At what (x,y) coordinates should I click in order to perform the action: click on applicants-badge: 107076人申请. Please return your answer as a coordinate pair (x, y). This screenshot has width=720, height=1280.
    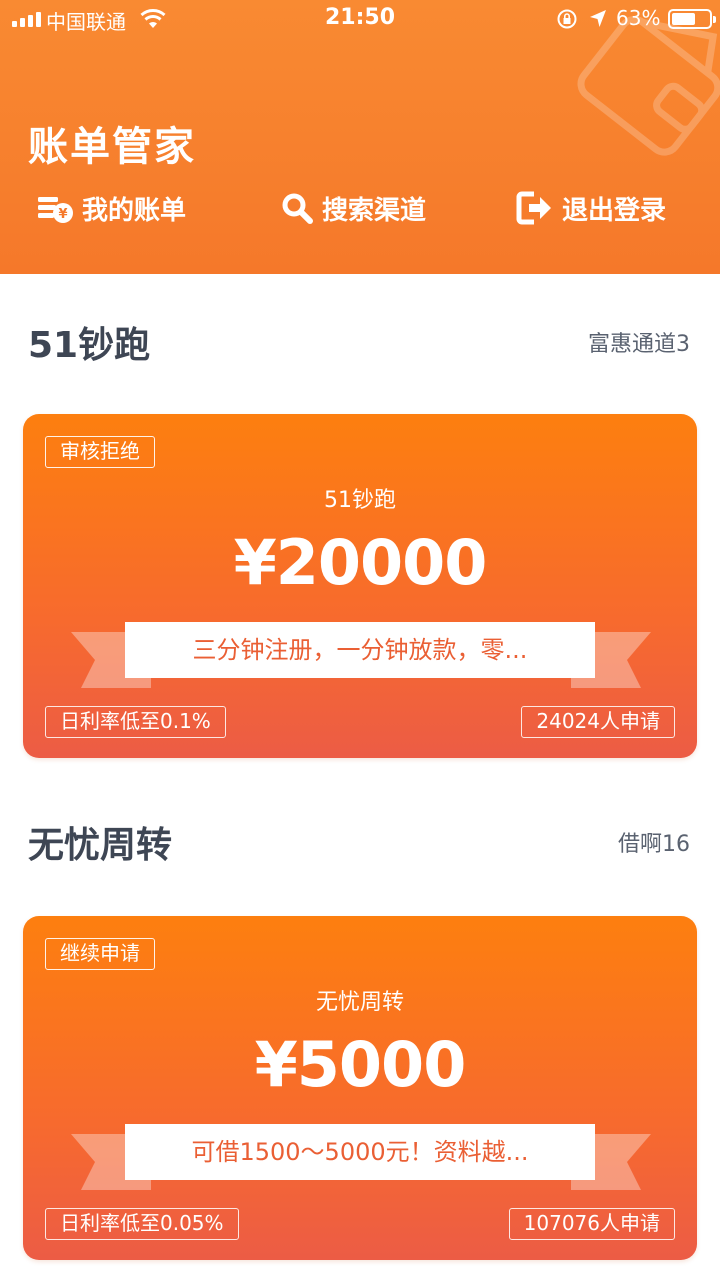
    Looking at the image, I should click on (591, 1224).